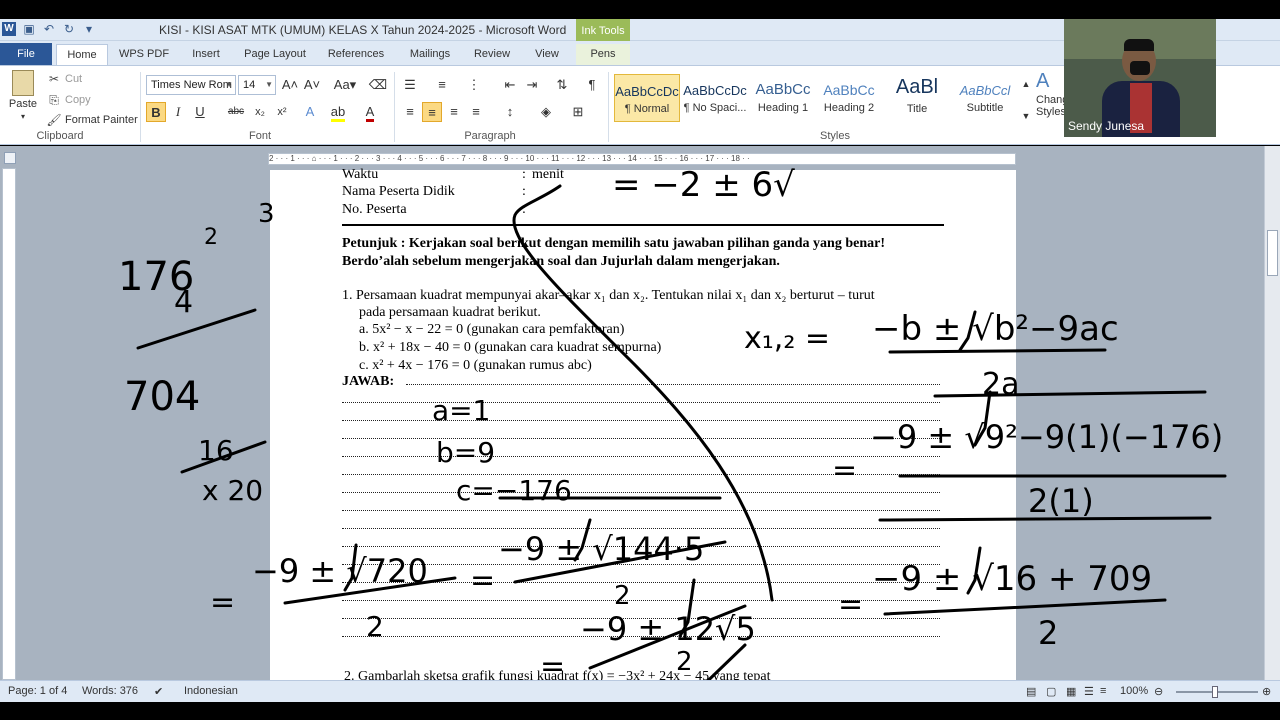 The width and height of the screenshot is (1280, 720). What do you see at coordinates (603, 54) in the screenshot?
I see `tab-pens: Pens` at bounding box center [603, 54].